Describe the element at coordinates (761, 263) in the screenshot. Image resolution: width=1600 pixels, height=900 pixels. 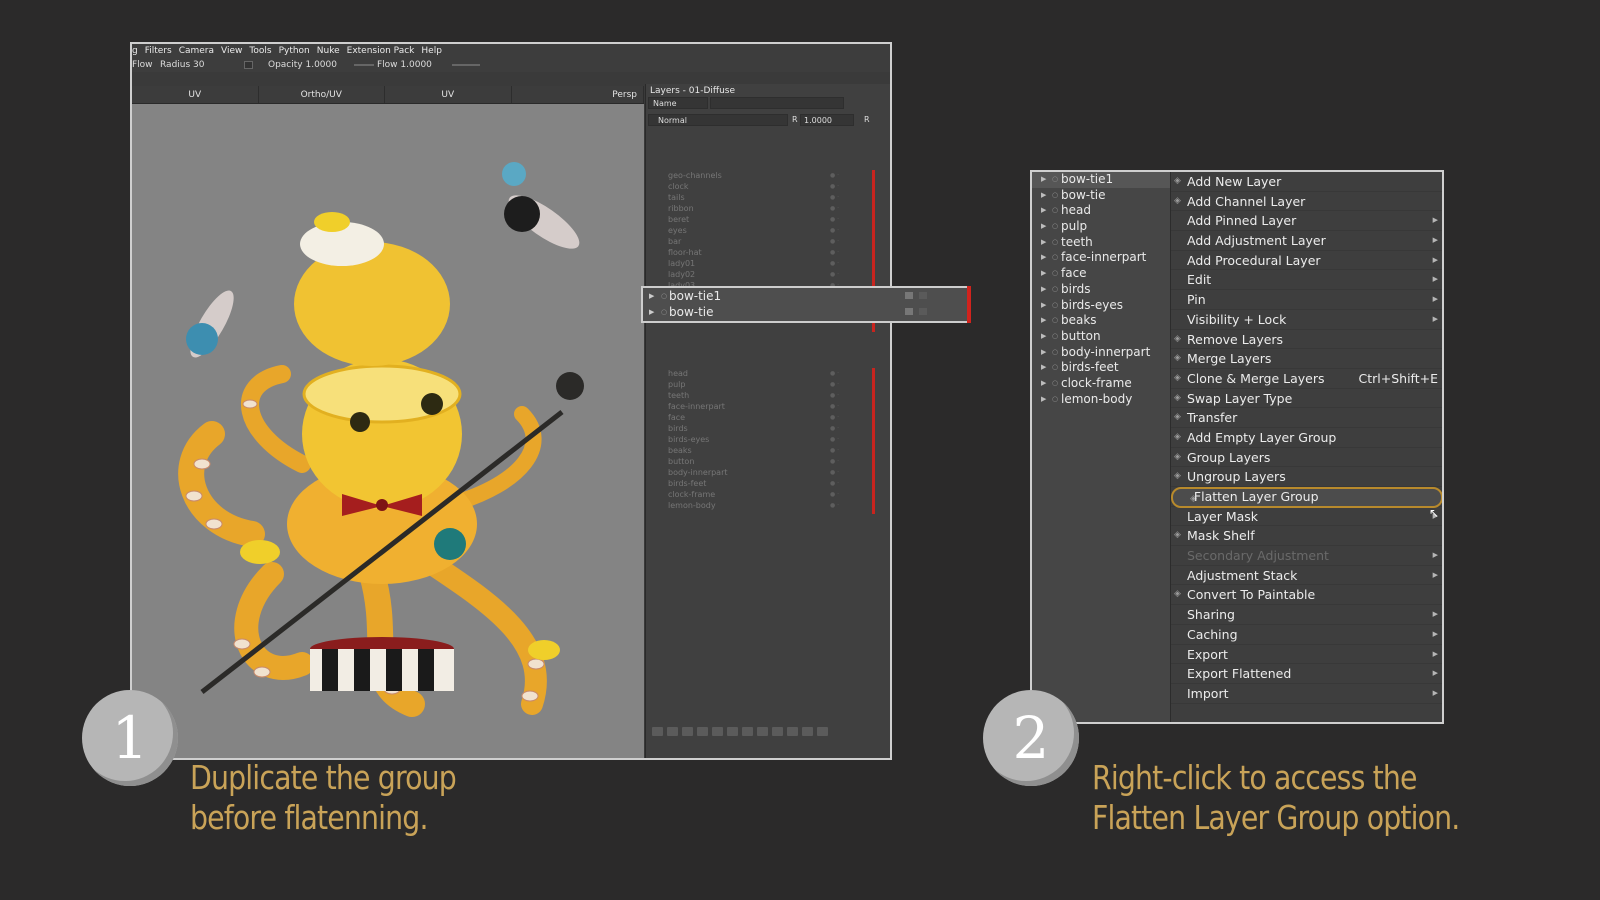
I see `layer-row-lady01: lady01` at that location.